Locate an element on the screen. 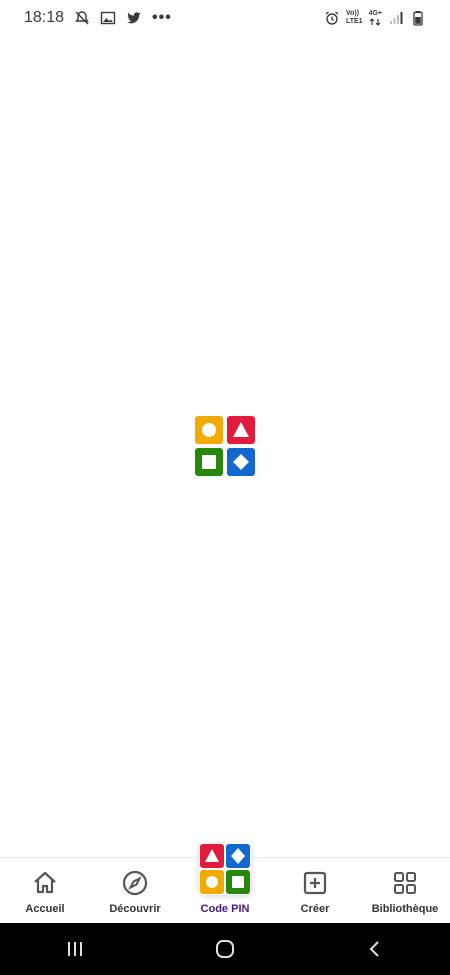  lte-label: LTE1 is located at coordinates (354, 21).